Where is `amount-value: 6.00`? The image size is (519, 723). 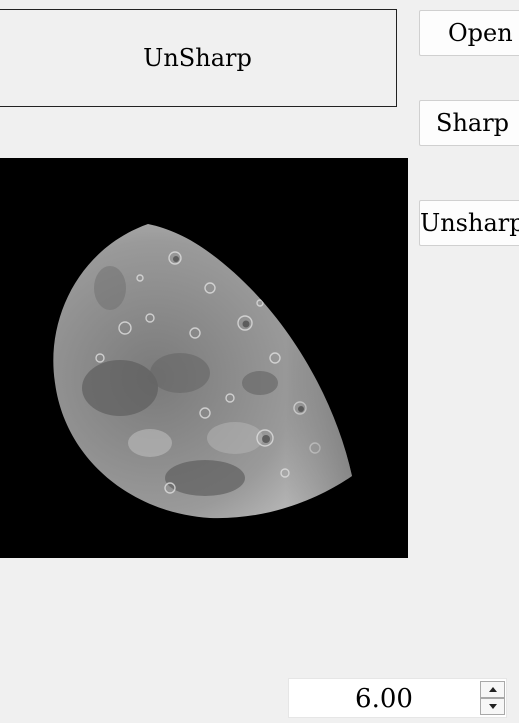
amount-value: 6.00 is located at coordinates (384, 698).